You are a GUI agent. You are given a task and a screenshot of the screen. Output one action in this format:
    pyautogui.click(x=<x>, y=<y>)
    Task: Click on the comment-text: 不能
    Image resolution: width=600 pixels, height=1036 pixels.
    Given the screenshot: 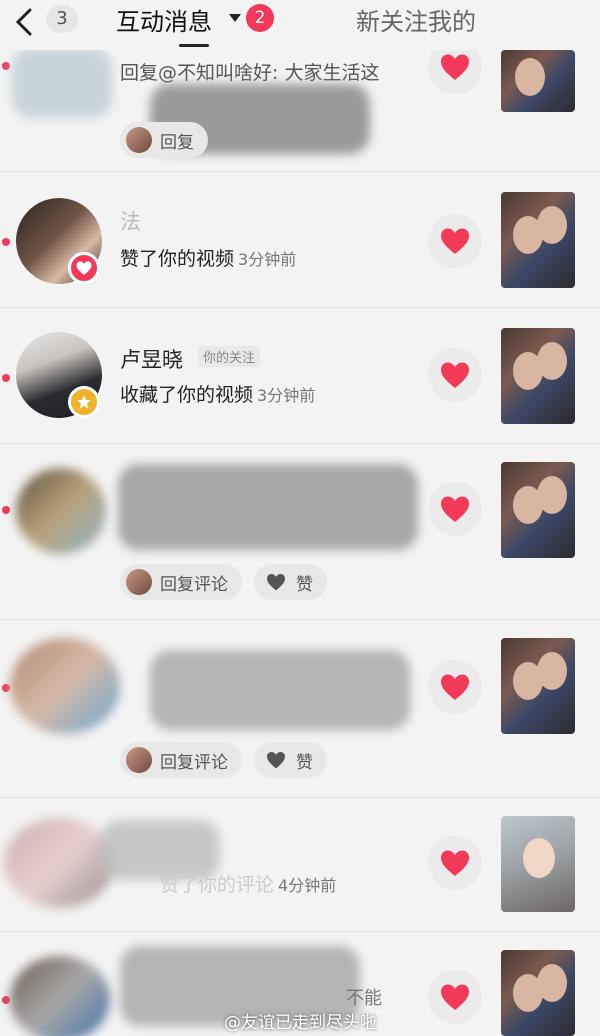 What is the action you would take?
    pyautogui.click(x=364, y=998)
    